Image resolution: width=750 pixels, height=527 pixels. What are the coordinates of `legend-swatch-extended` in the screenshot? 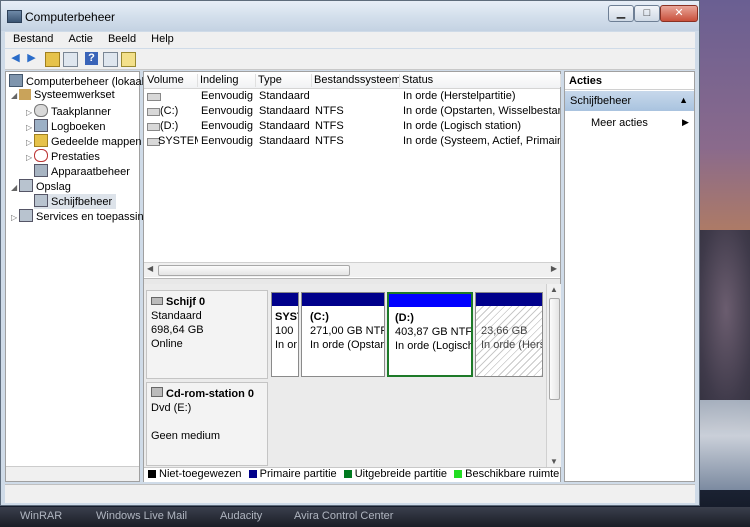 It's located at (347, 474).